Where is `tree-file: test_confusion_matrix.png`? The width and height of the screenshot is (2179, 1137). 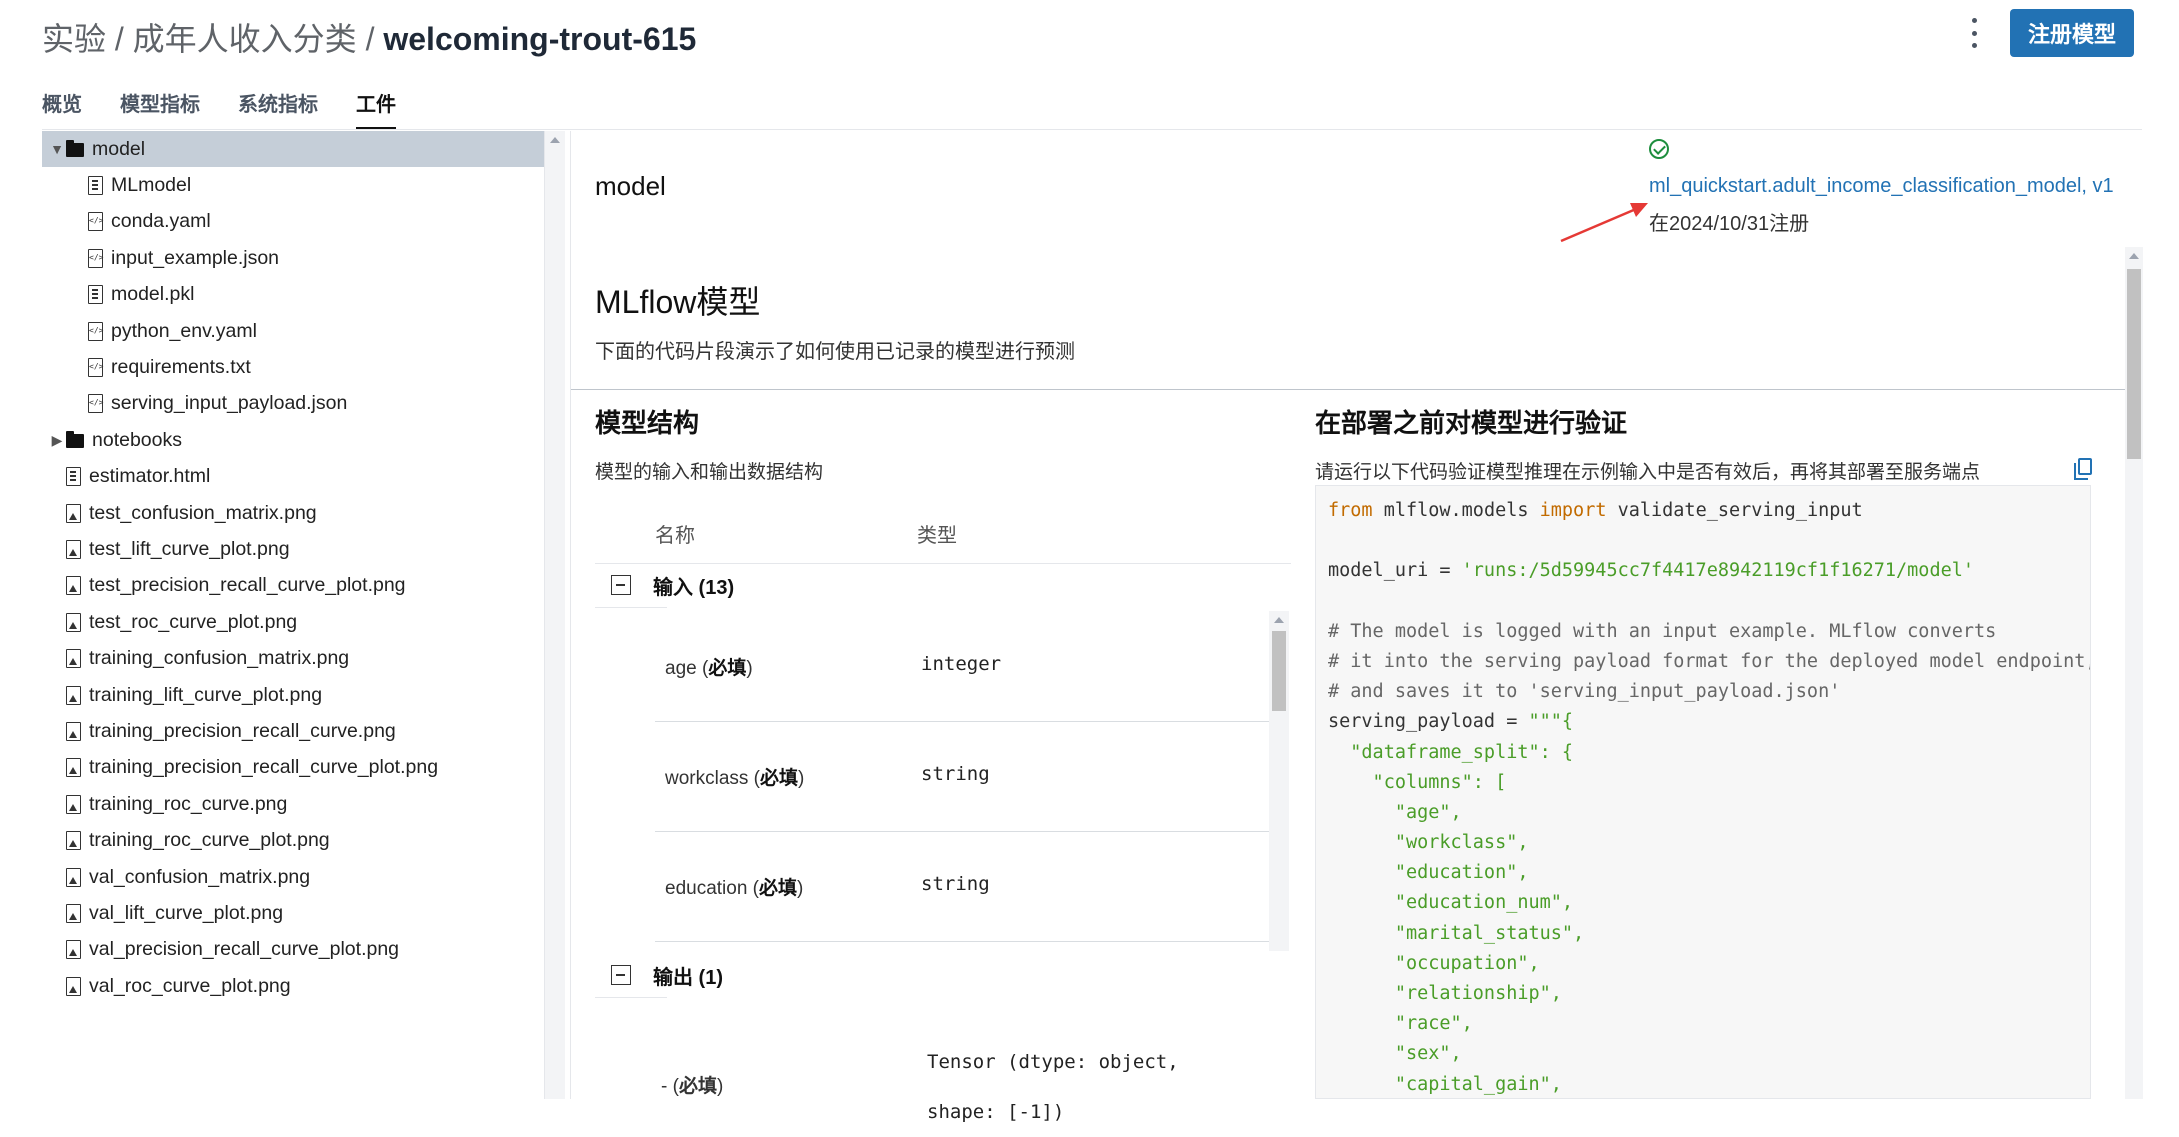
tree-file: test_confusion_matrix.png is located at coordinates (293, 513).